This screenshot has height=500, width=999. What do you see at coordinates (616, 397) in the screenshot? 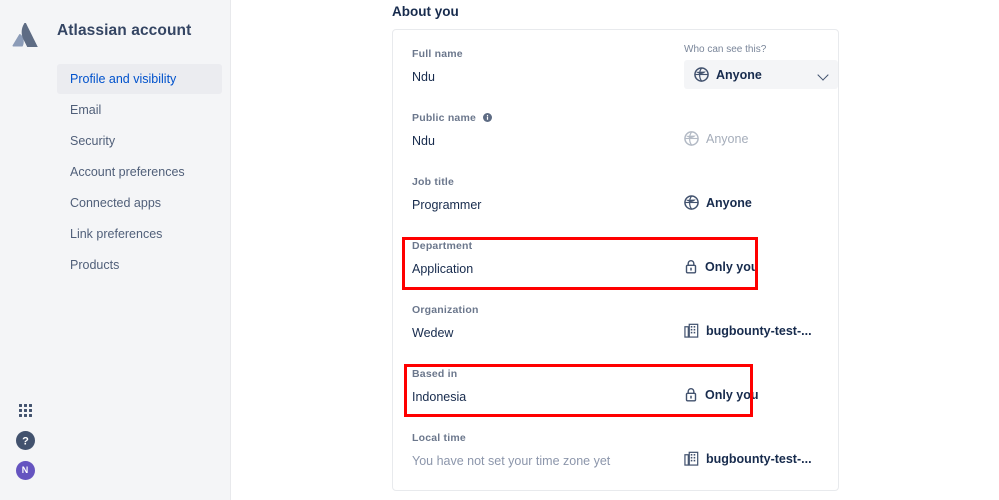
I see `field-row-based-in: Based in Indonesia Only you` at bounding box center [616, 397].